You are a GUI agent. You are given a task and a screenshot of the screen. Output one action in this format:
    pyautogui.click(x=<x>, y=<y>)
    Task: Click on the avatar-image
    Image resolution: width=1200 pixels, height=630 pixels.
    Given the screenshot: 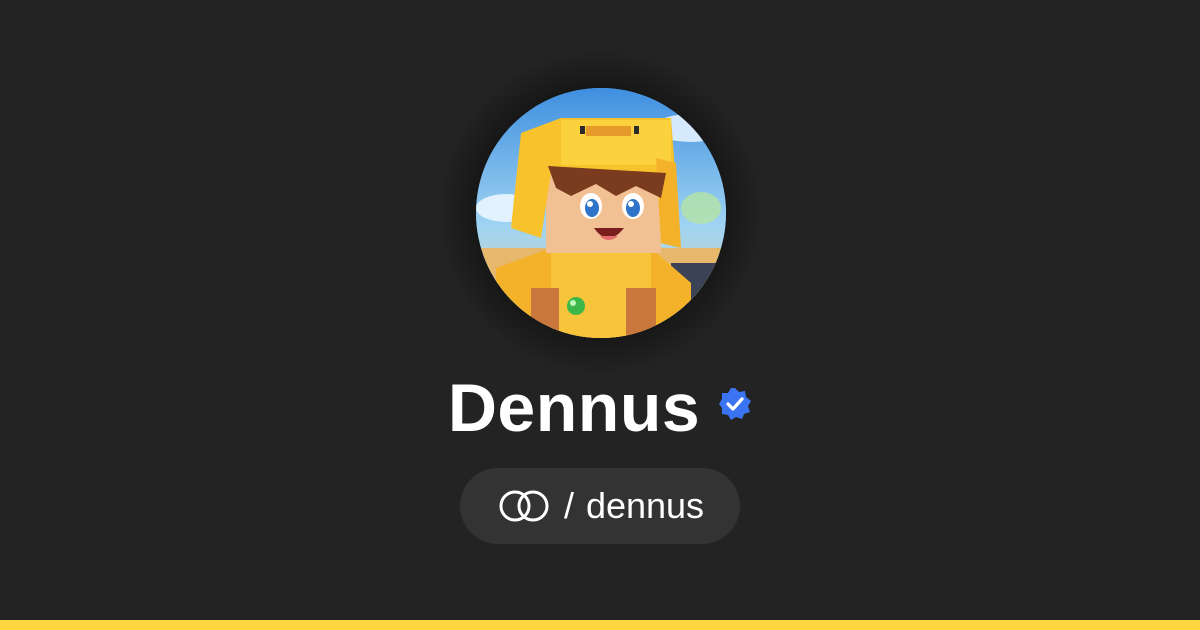 What is the action you would take?
    pyautogui.click(x=601, y=213)
    